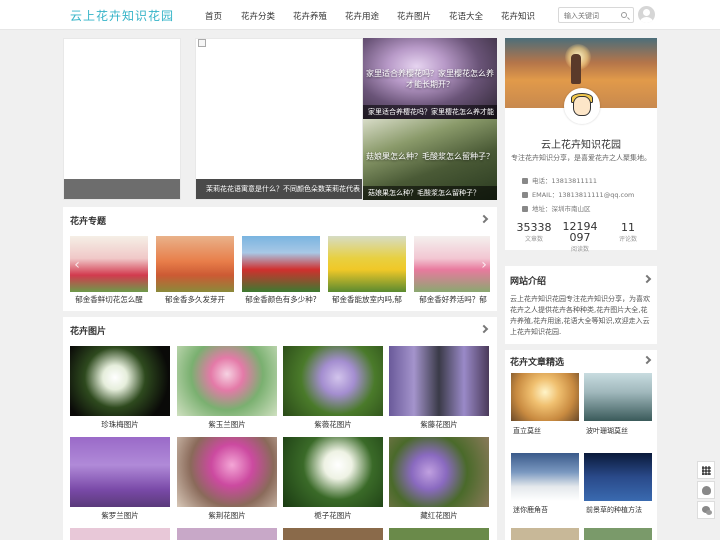  I want to click on essence-title: 花卉文章精选, so click(537, 363).